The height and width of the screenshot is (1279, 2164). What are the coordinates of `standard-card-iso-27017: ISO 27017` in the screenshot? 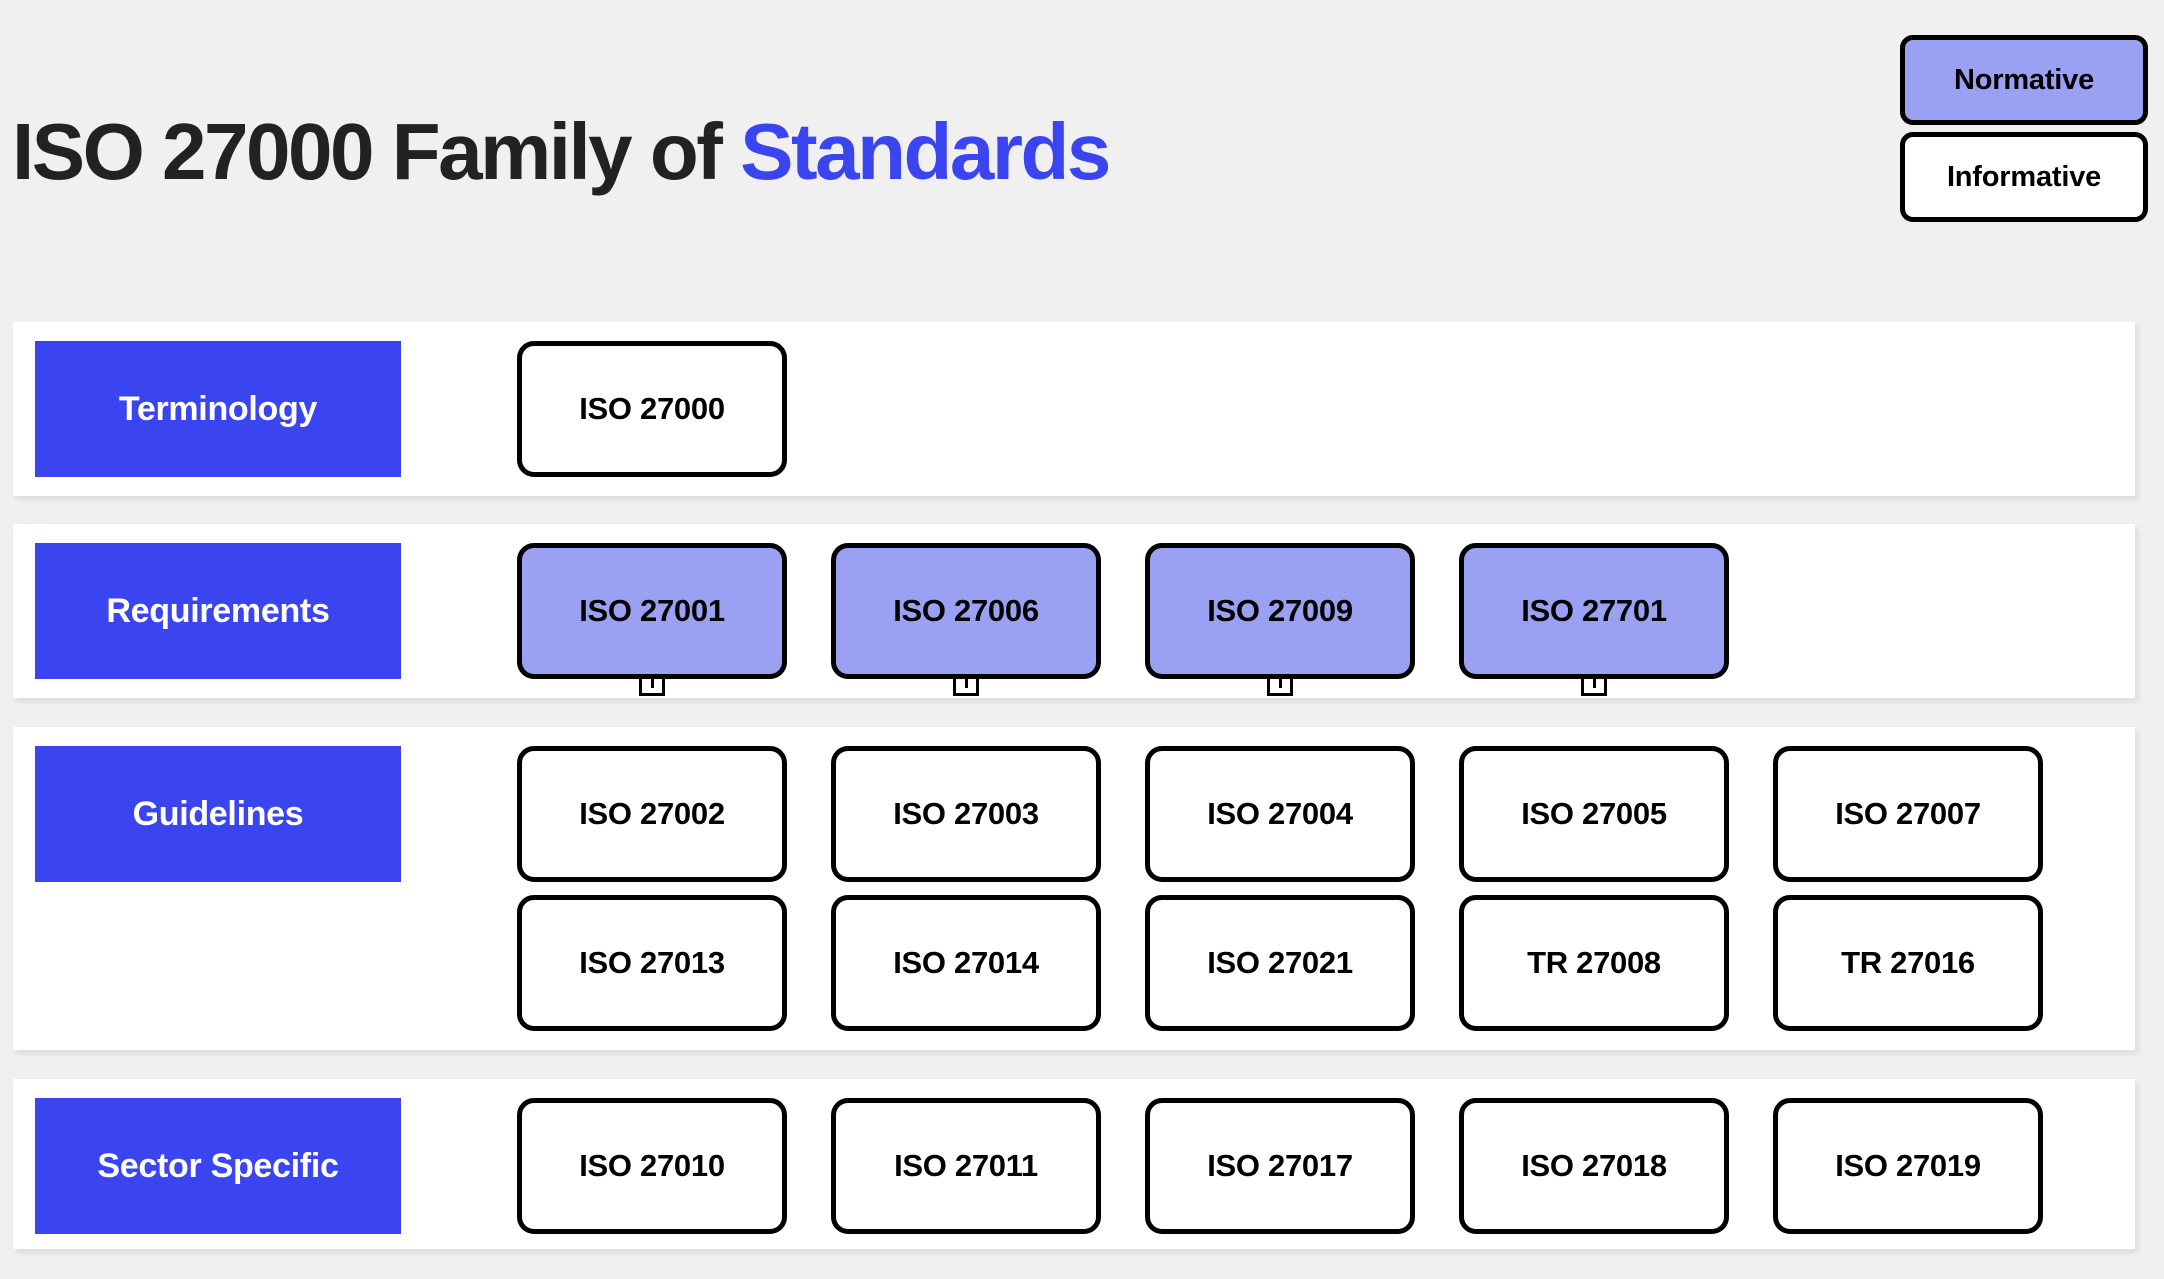 It's located at (1280, 1166).